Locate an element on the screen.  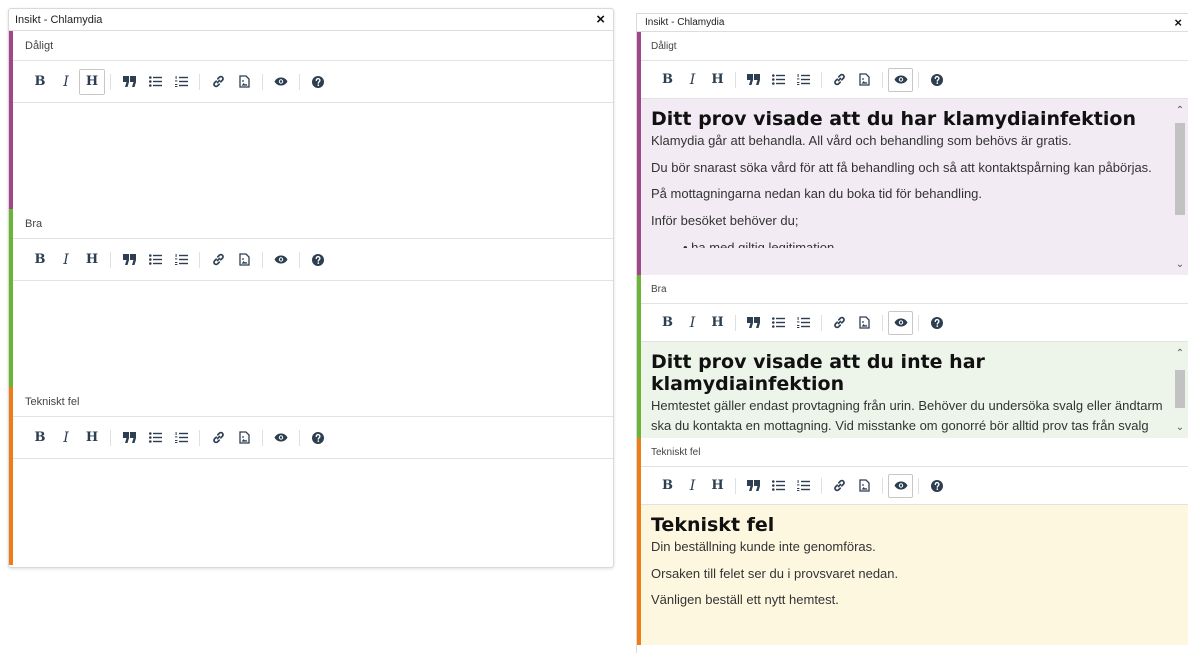
section-daligt: Dåligt BIH is located at coordinates (311, 120).